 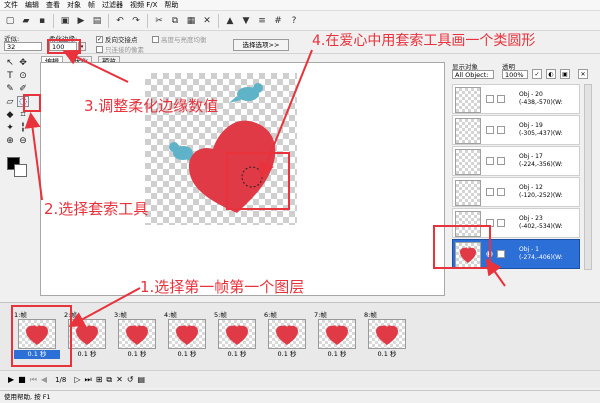 I want to click on annotation-step-3: 3.调整柔化边缘数值, so click(x=151, y=106).